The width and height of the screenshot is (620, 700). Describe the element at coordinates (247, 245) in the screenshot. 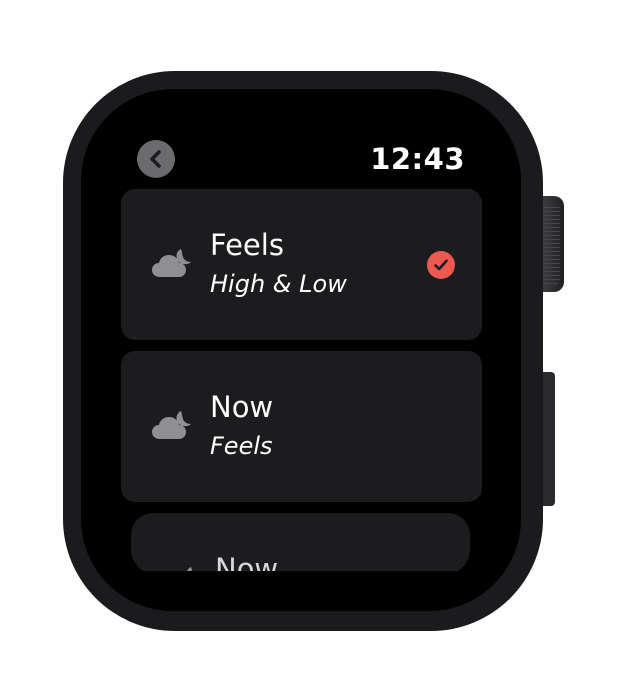

I see `option-title: Feels` at that location.